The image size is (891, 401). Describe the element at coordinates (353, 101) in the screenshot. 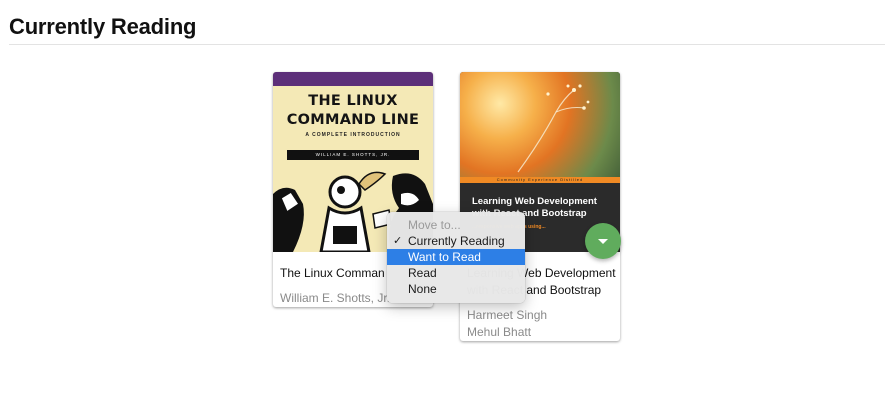

I see `cover-title-line1: THE LINUX` at that location.